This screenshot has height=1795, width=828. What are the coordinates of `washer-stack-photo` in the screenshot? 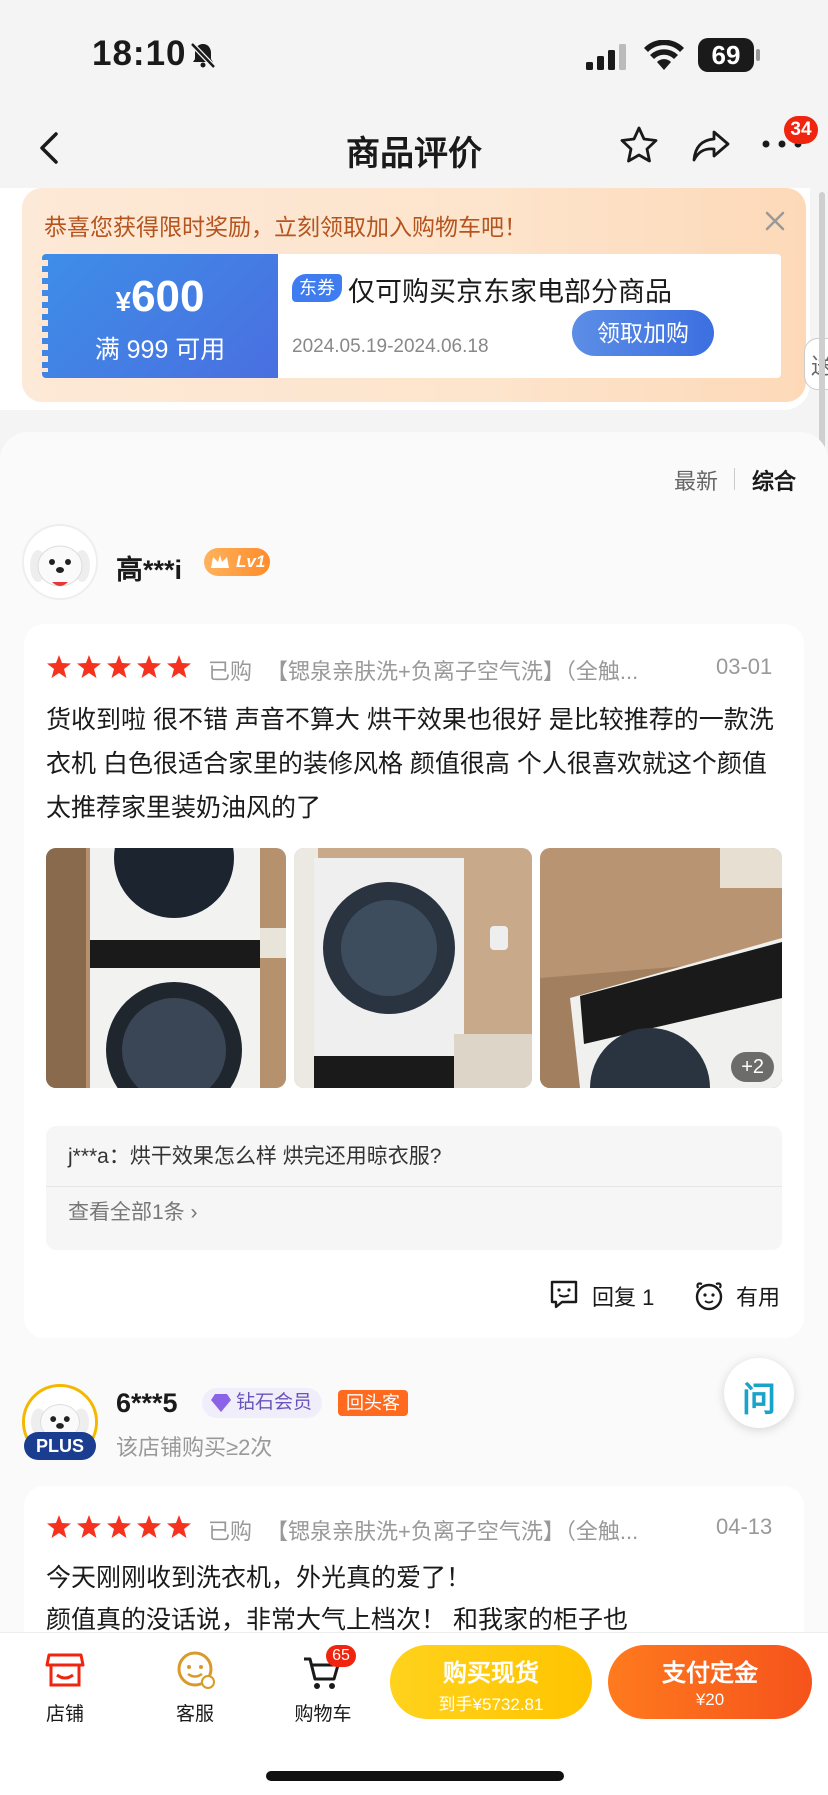 It's located at (166, 968).